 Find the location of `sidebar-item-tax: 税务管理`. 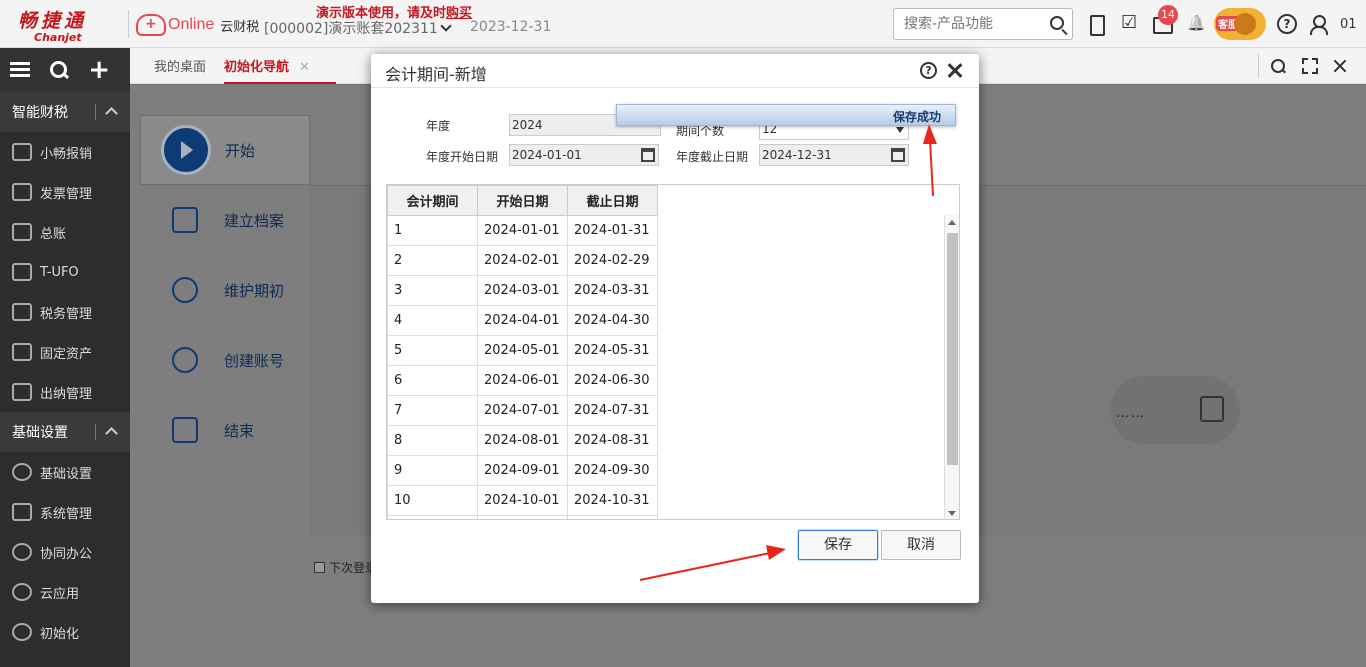

sidebar-item-tax: 税务管理 is located at coordinates (65, 312).